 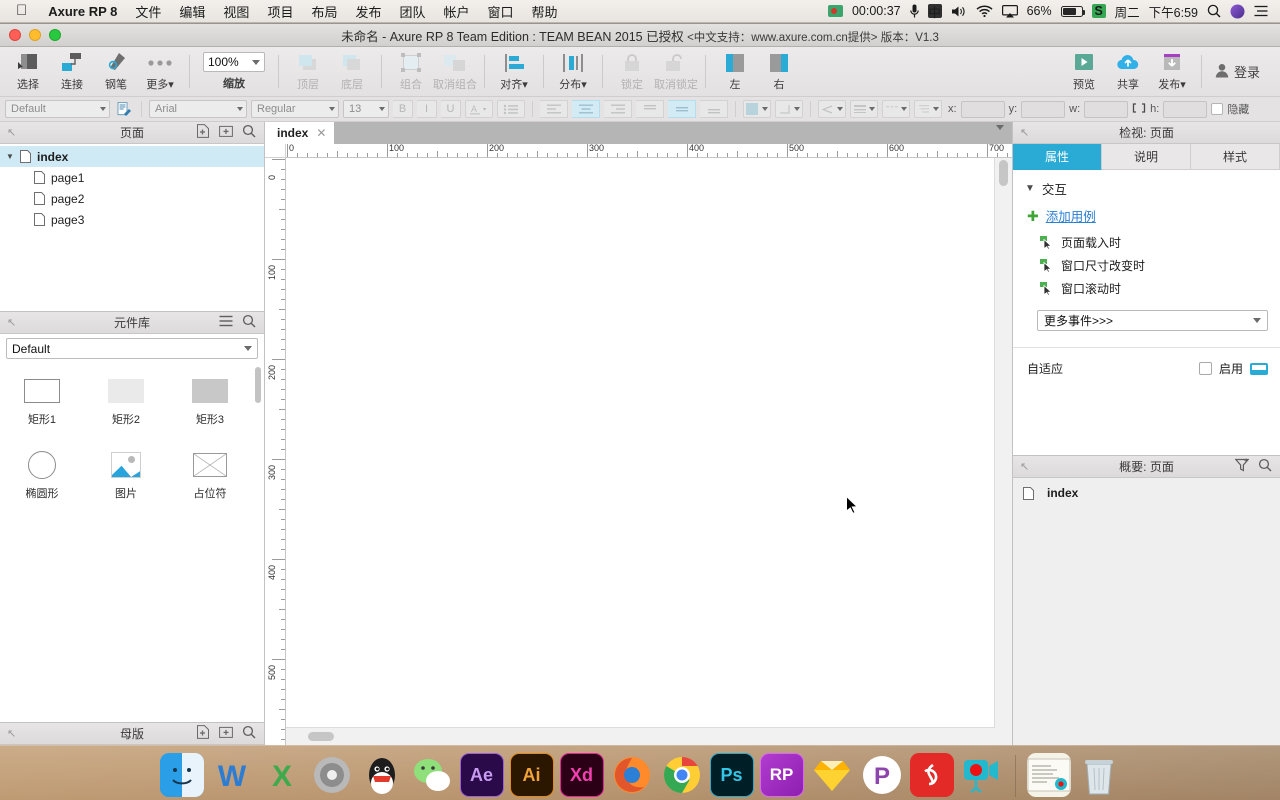 I want to click on preview-button: 预览, so click(x=1084, y=72).